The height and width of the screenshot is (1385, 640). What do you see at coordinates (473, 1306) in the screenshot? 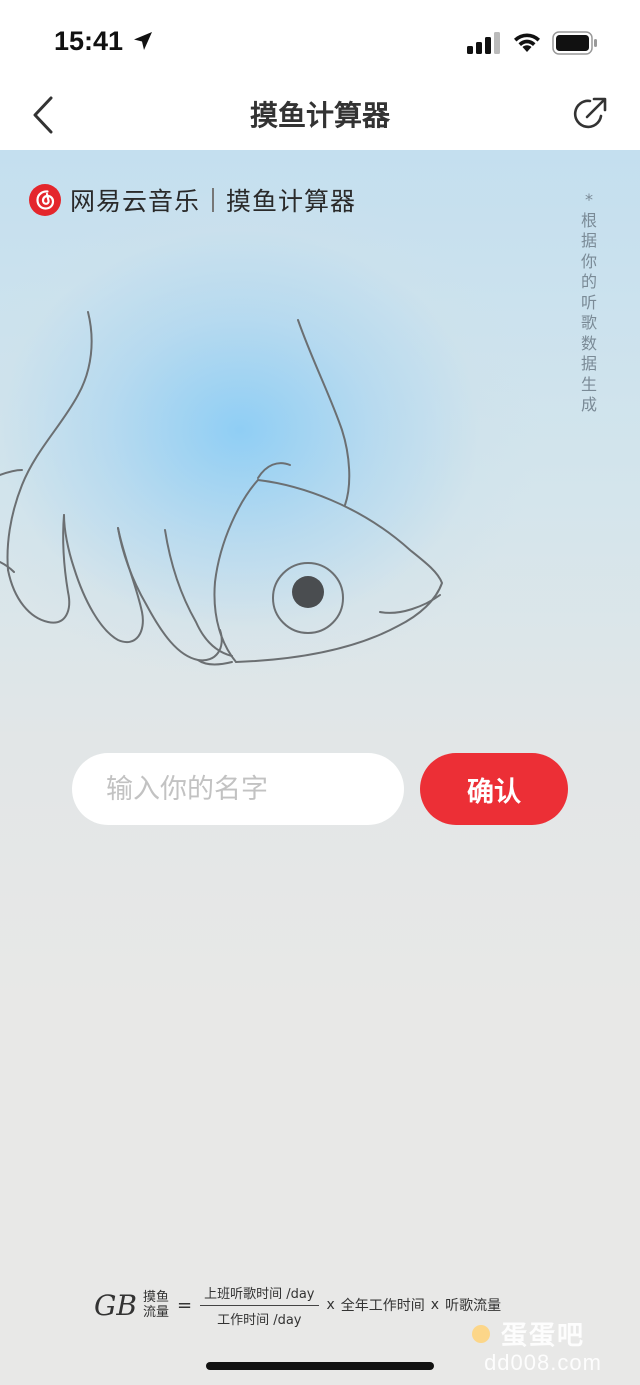
I see `formula-term-music-traffic: 听歌流量` at bounding box center [473, 1306].